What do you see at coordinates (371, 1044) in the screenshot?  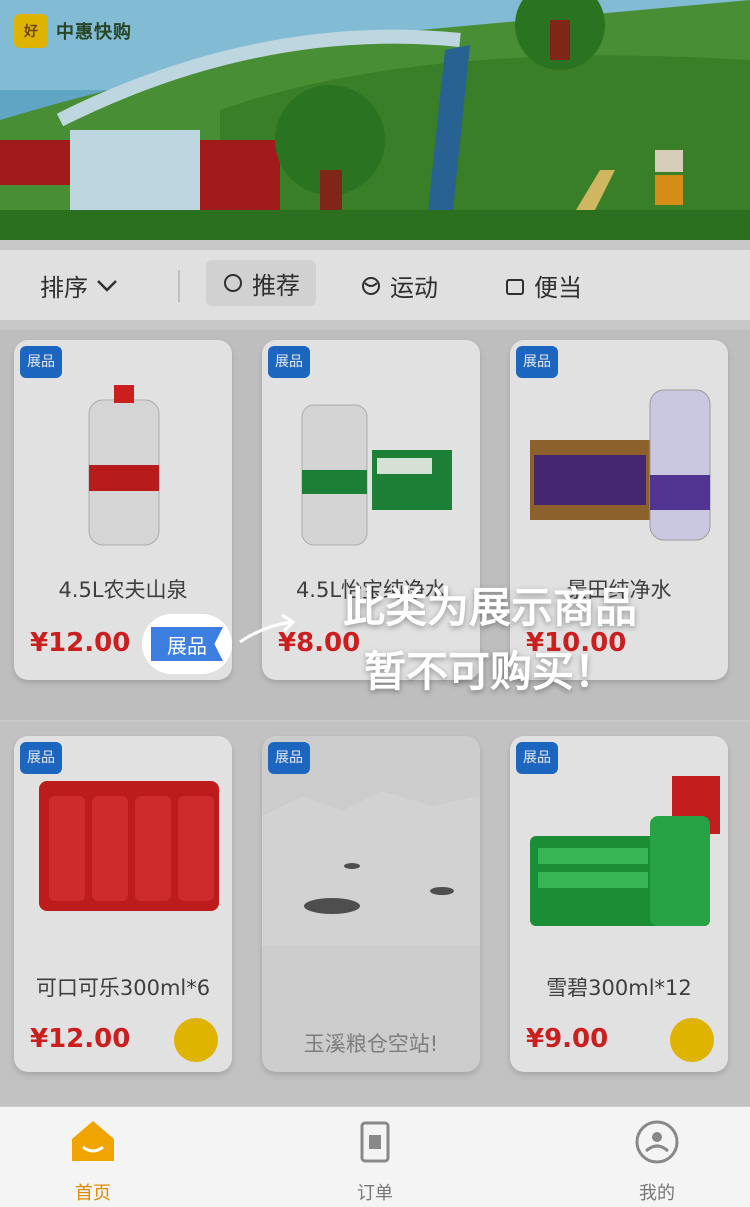 I see `product-name: 玉溪粮仓空站!` at bounding box center [371, 1044].